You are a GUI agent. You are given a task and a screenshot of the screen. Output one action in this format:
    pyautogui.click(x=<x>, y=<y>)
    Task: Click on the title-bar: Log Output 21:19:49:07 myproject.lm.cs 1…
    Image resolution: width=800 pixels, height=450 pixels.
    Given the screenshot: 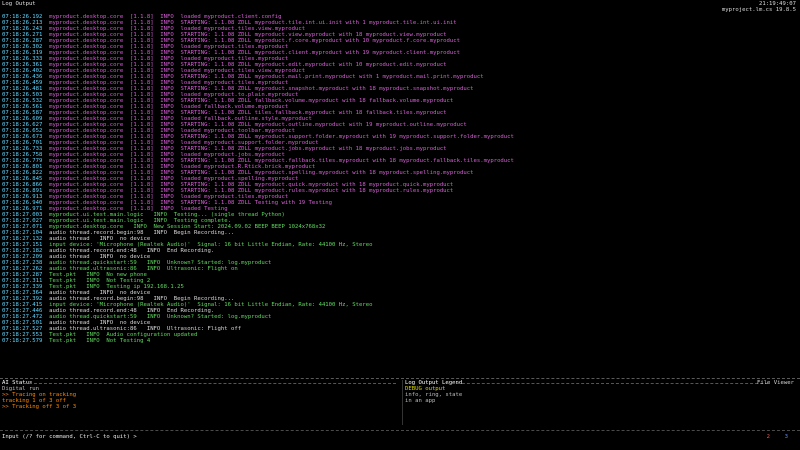 What is the action you would take?
    pyautogui.click(x=400, y=6)
    